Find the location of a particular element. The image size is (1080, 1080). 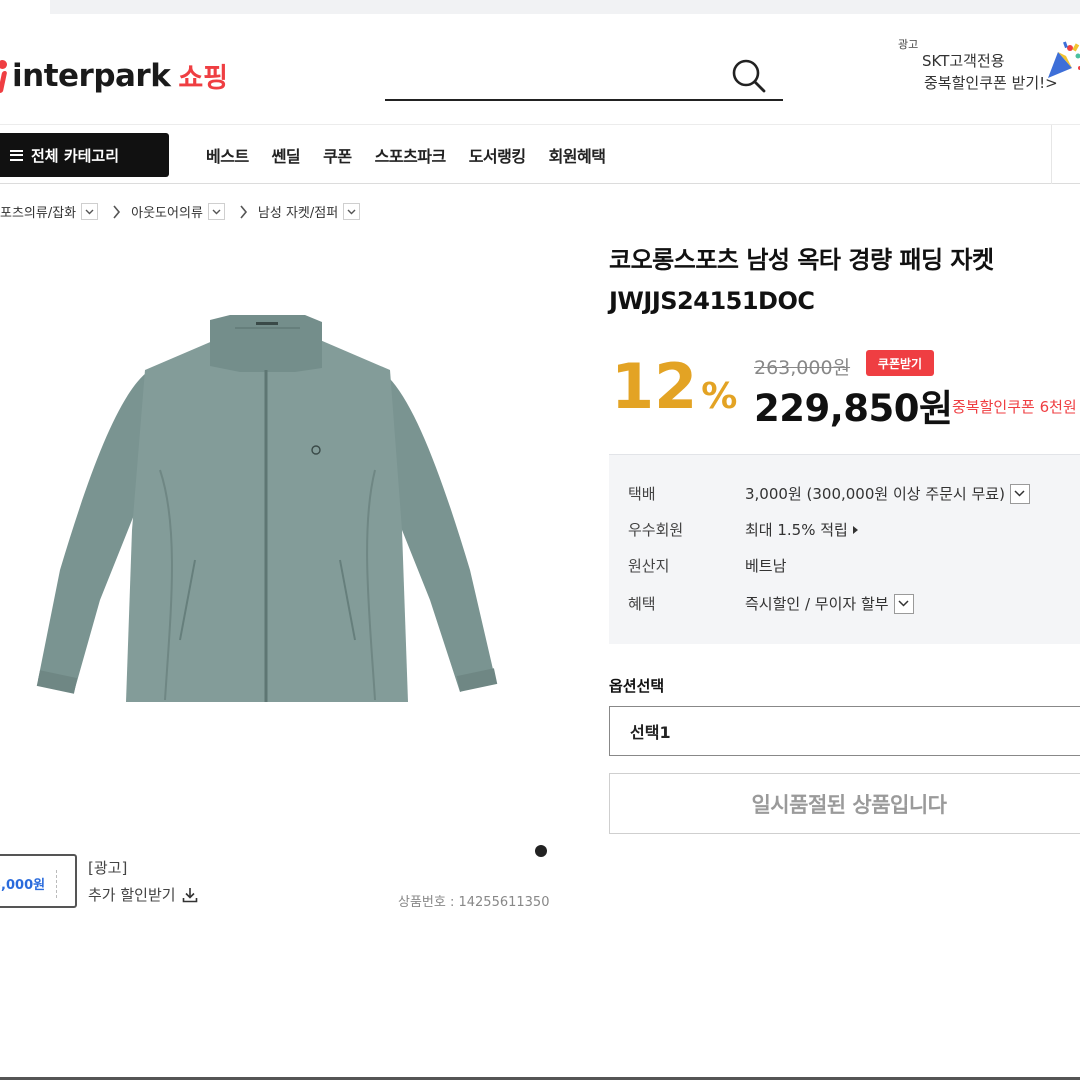

info-value: 3,000원 (300,000원 이상 주문시 무료) is located at coordinates (887, 493).